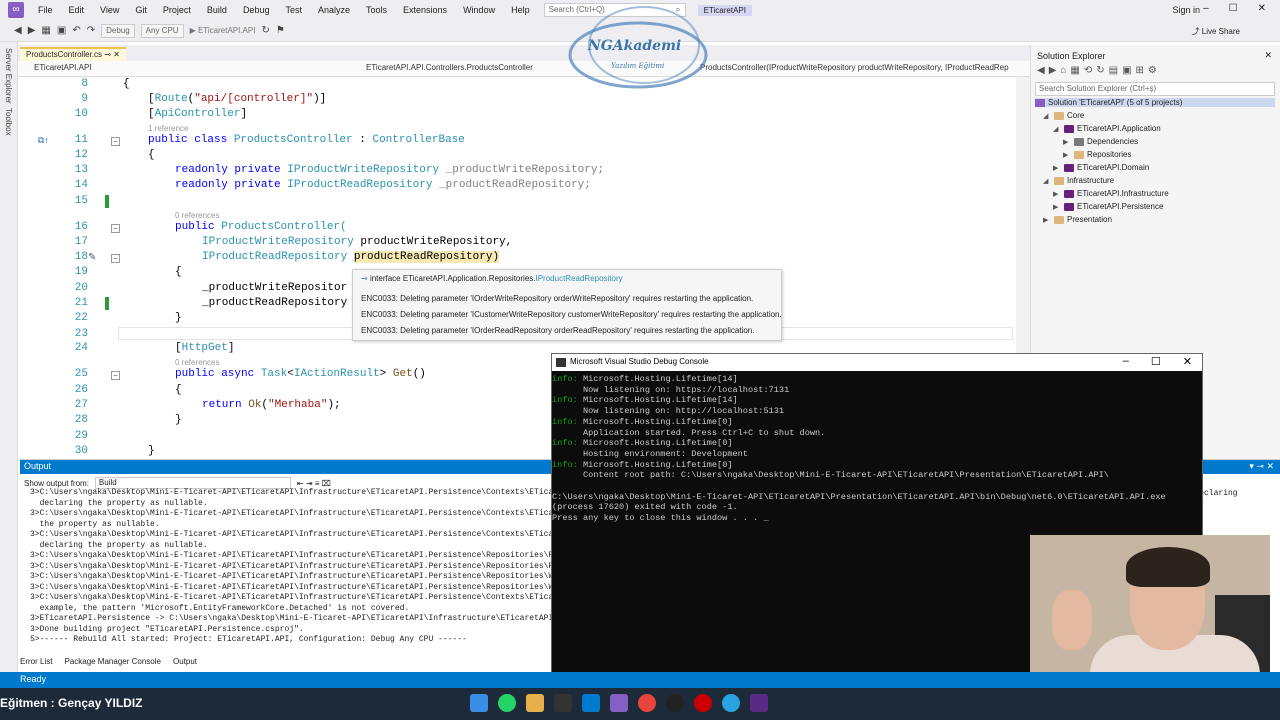 The image size is (1280, 720). I want to click on save-icon: ▣, so click(61, 30).